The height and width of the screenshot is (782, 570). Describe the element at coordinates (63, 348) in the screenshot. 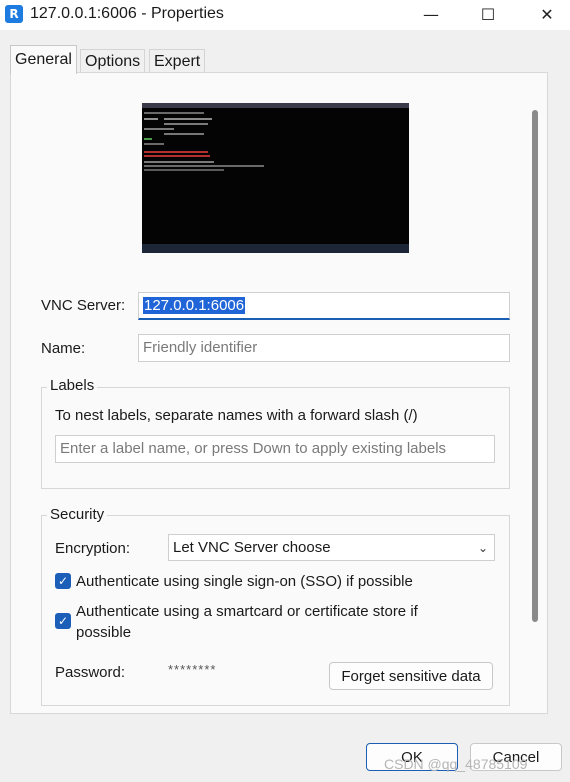

I see `name-label: Name:` at that location.